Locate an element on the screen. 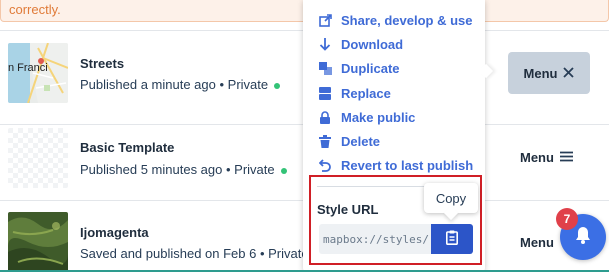 This screenshot has height=272, width=609. menu-item-label: Replace is located at coordinates (366, 93).